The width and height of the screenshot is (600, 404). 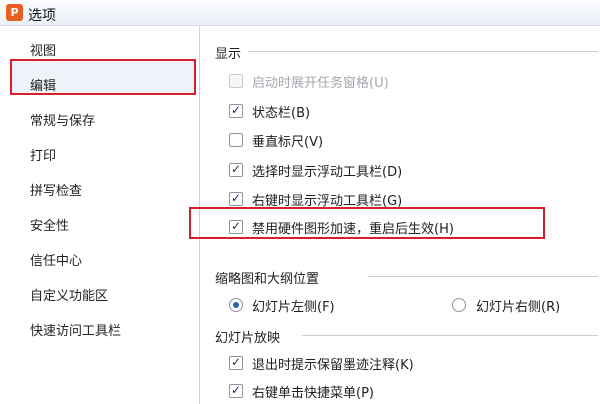 I want to click on title-bar: P 选项, so click(x=300, y=13).